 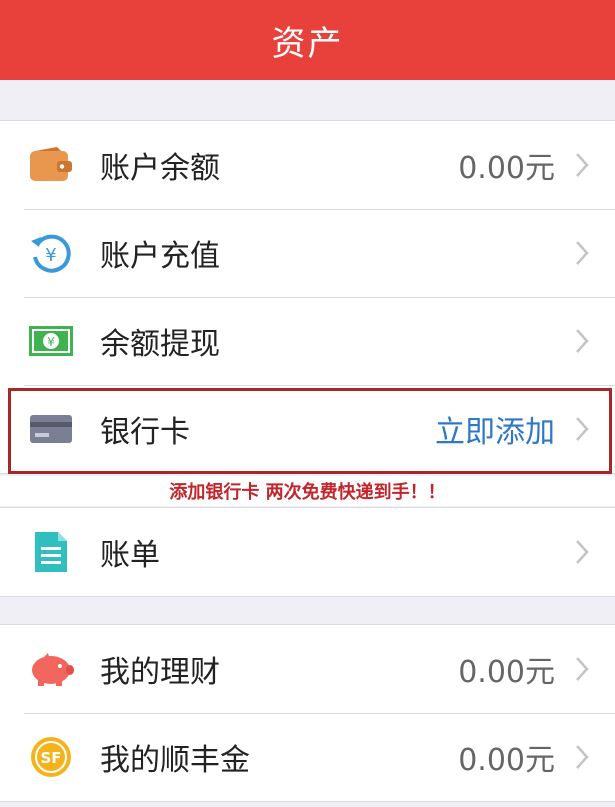 What do you see at coordinates (51, 669) in the screenshot?
I see `piggy-bank-icon` at bounding box center [51, 669].